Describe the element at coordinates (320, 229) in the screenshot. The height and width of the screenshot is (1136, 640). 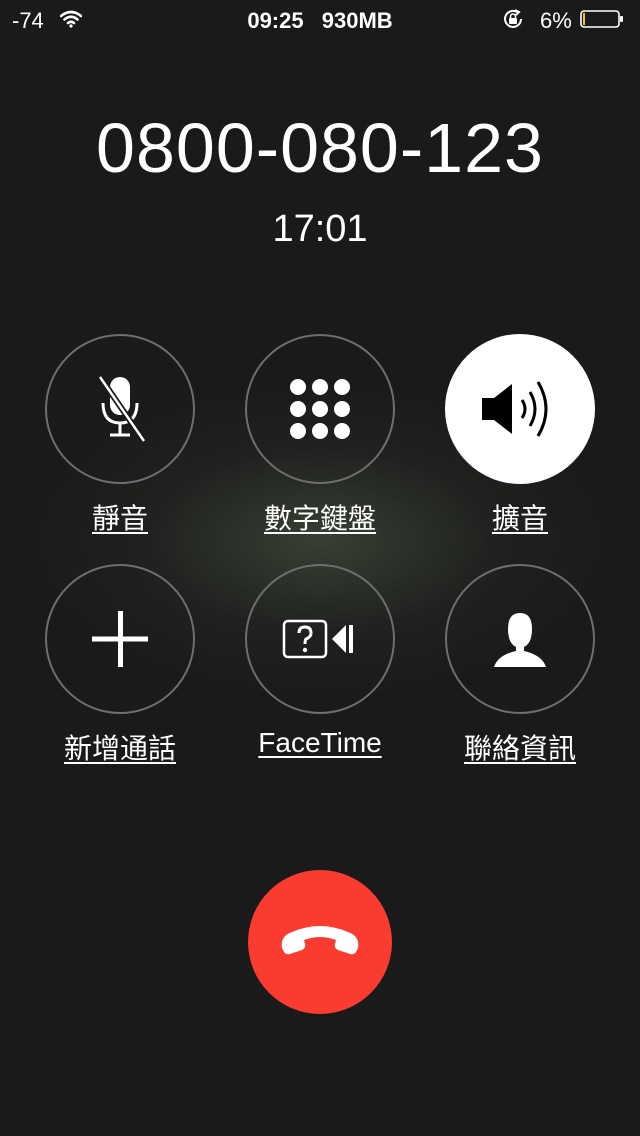
I see `call-duration: 17:01` at that location.